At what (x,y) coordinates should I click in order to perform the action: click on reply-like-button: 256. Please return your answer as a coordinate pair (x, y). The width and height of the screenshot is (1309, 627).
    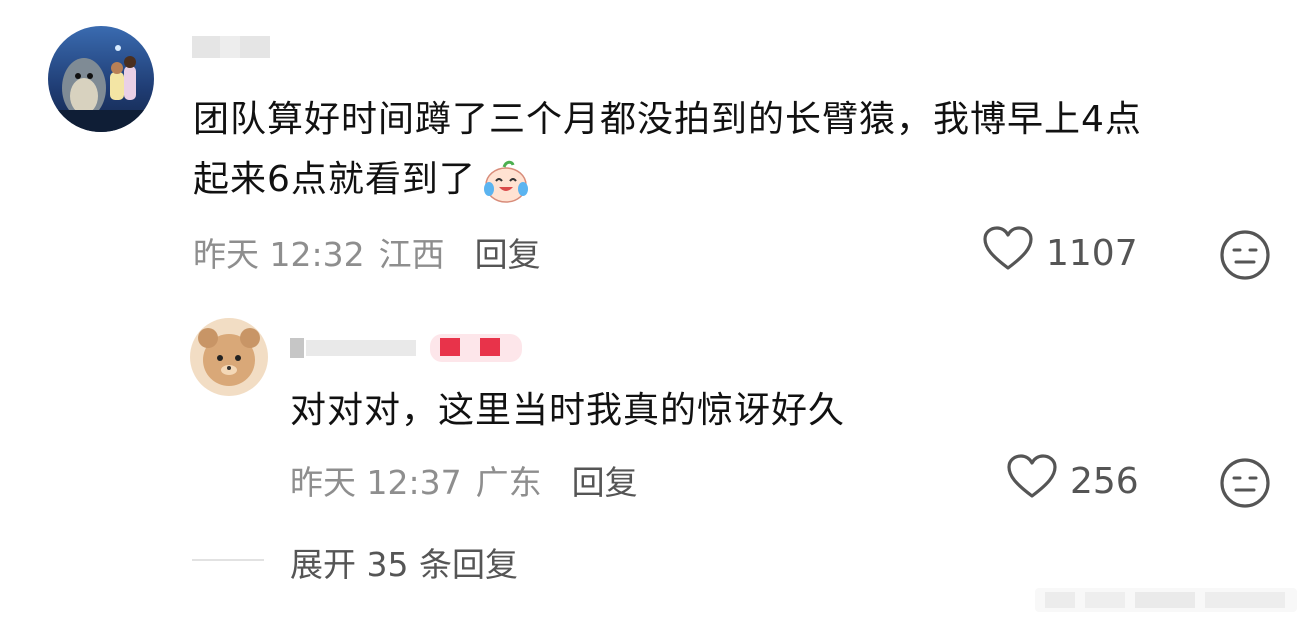
    Looking at the image, I should click on (1072, 481).